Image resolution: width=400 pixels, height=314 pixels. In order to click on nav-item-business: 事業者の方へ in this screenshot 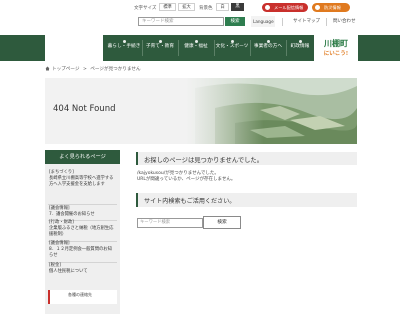, I will do `click(268, 48)`.